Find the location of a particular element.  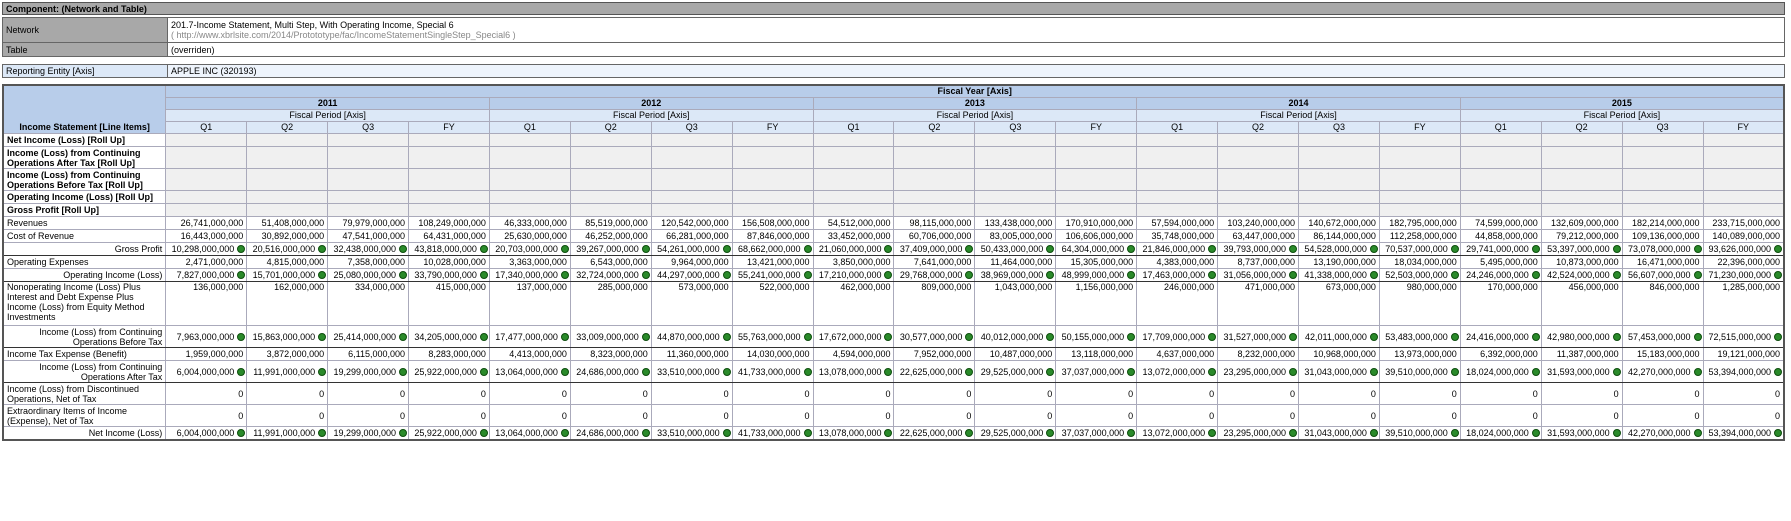

fact-cell: 29,768,000,000 is located at coordinates (934, 275).